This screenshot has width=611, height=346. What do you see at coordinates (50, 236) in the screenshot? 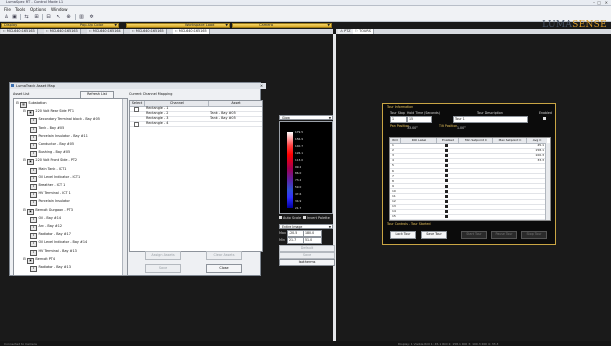
I see `tree-leaf: ℓ Radiator - Bay #17` at bounding box center [50, 236].